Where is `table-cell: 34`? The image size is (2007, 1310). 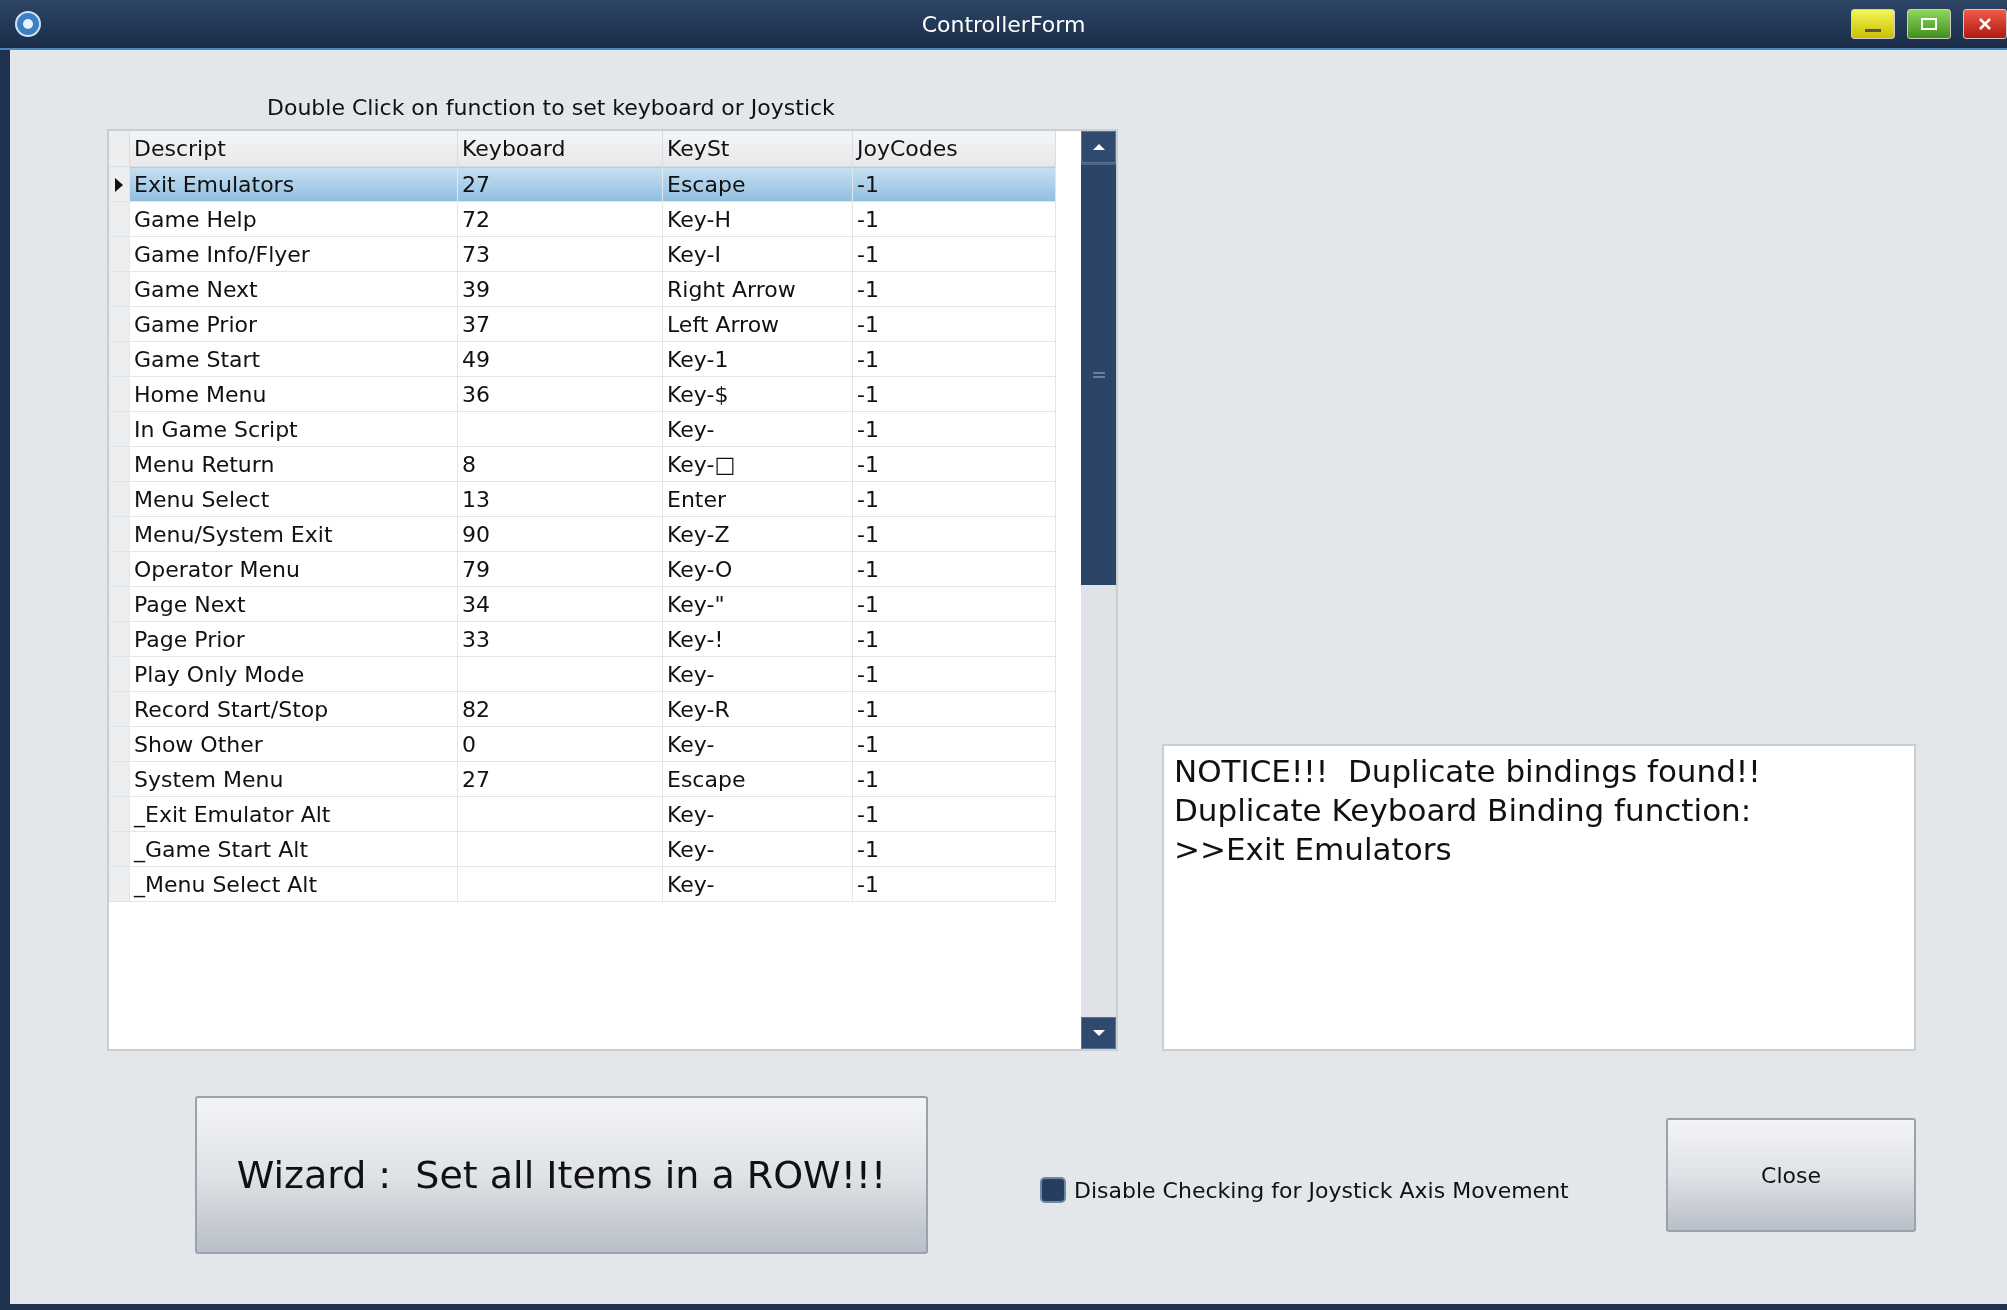
table-cell: 34 is located at coordinates (476, 604).